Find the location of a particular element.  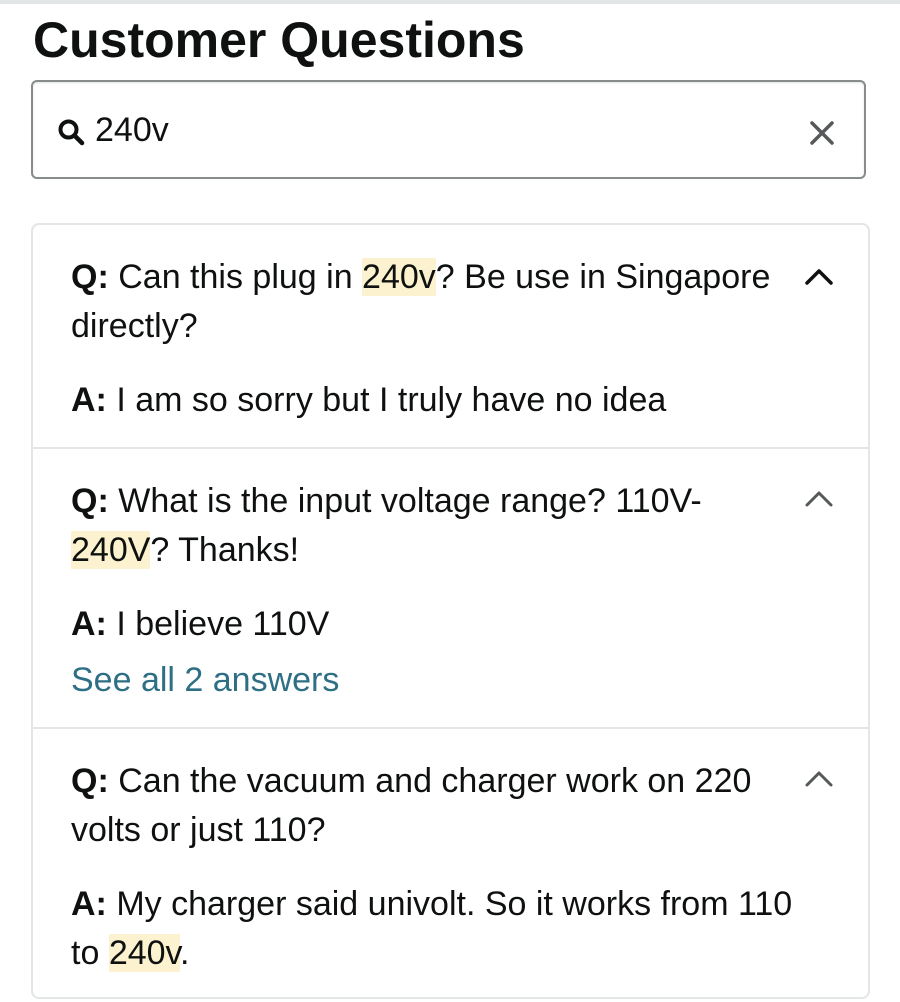

search-box is located at coordinates (448, 129).